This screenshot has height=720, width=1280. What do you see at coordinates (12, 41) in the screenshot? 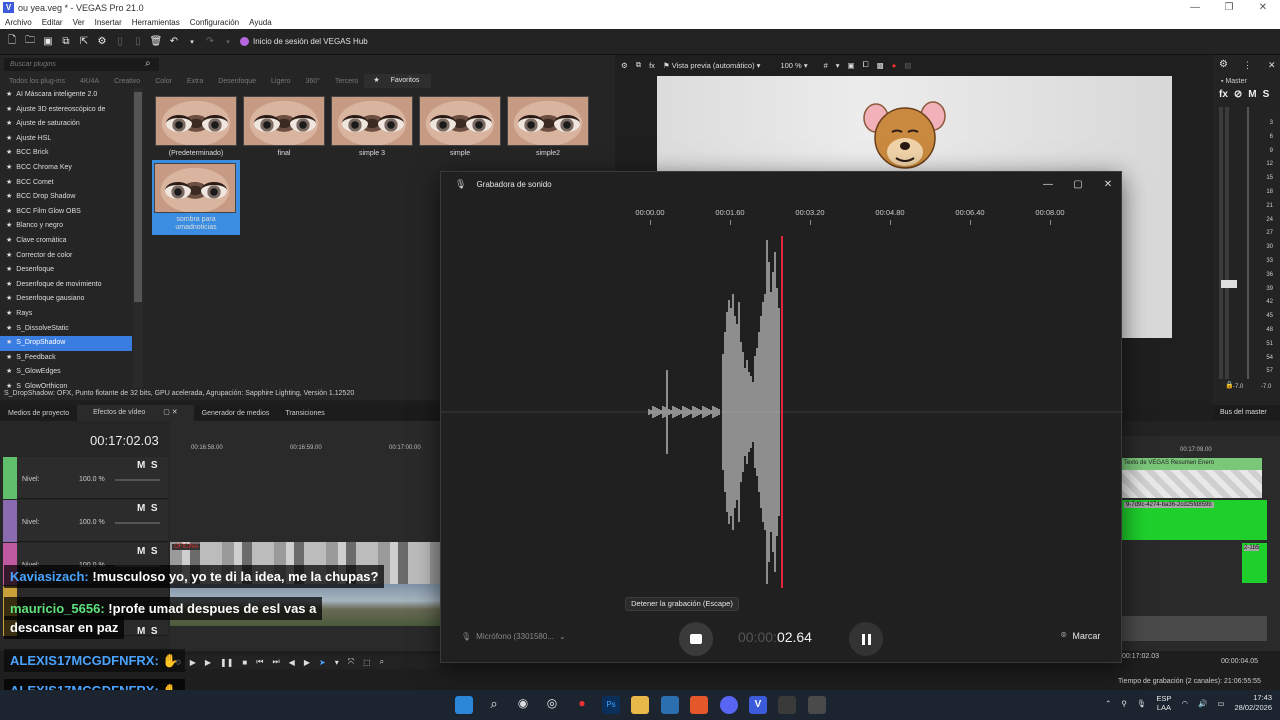
I see `new-file-icon: 🗋` at bounding box center [12, 41].